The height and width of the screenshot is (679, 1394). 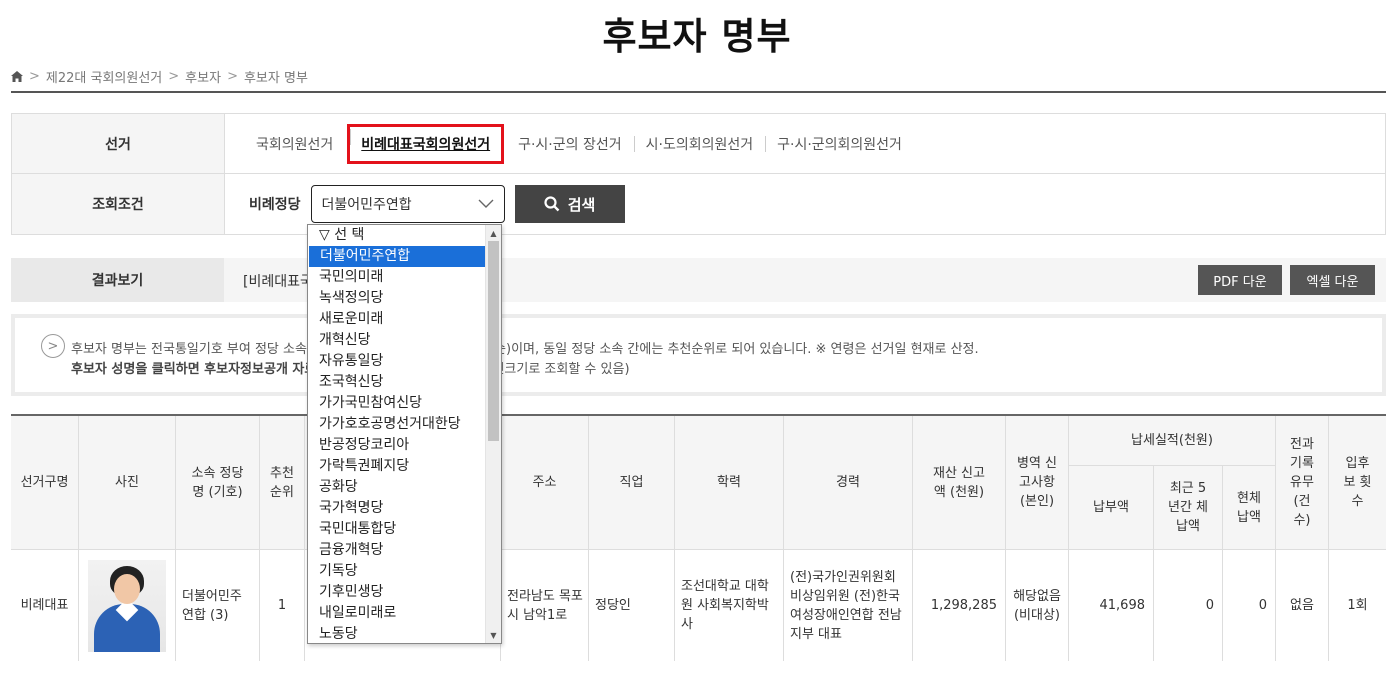 I want to click on party-select-value: 더불어민주연합, so click(x=366, y=205).